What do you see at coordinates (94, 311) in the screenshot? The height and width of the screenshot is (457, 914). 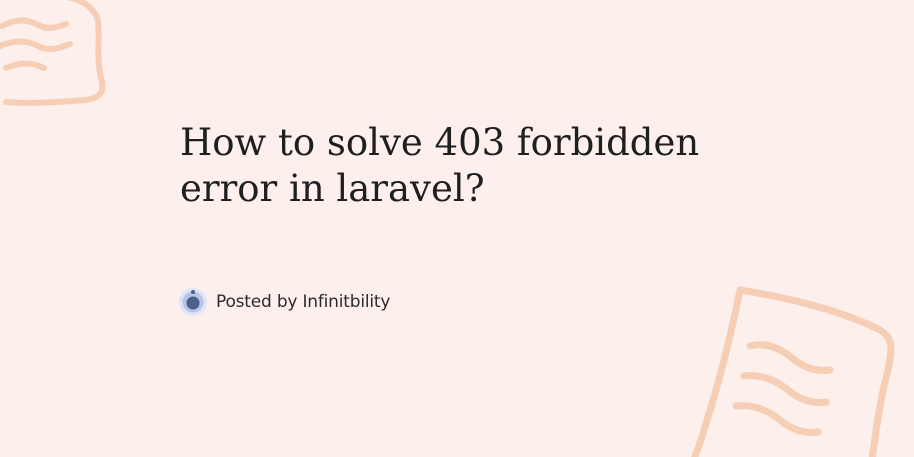 I see `faint-mark-icon` at bounding box center [94, 311].